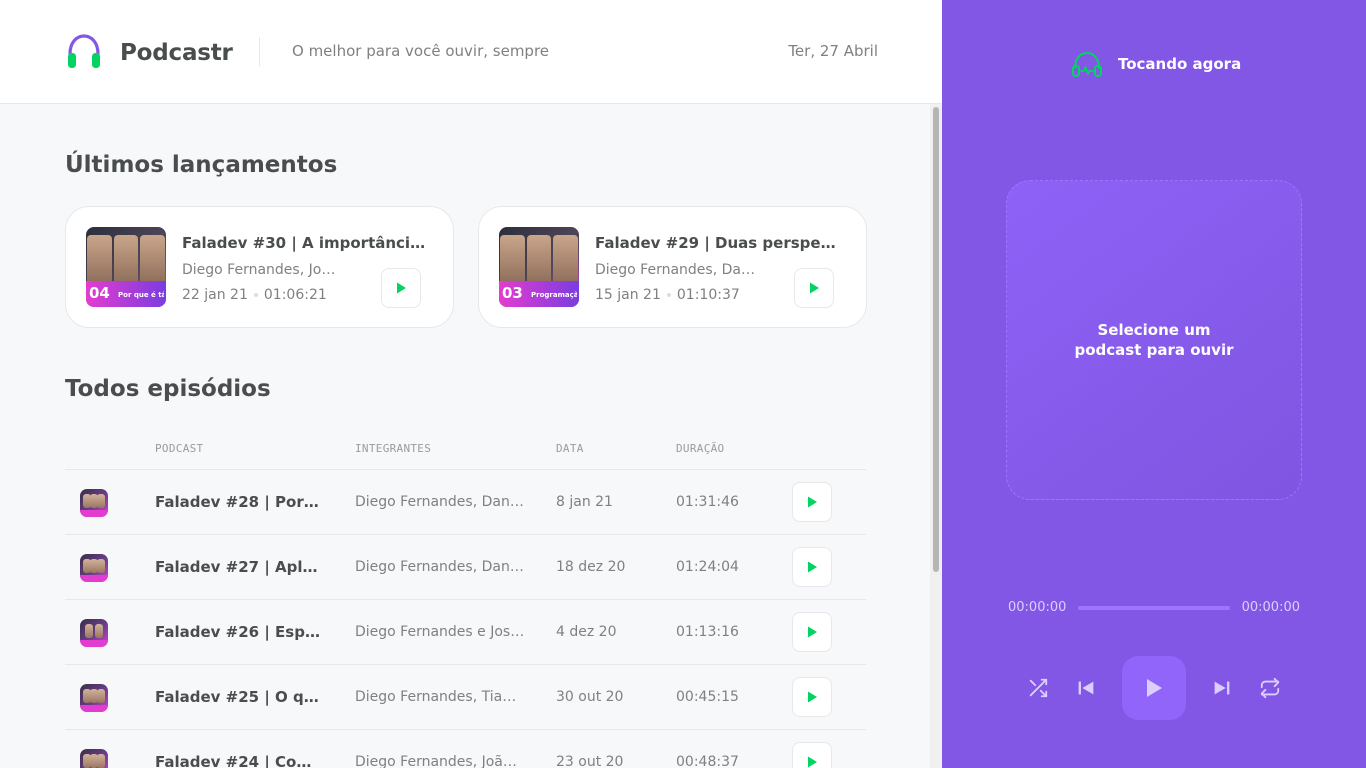  I want to click on episode-duration: 00:48:37, so click(707, 761).